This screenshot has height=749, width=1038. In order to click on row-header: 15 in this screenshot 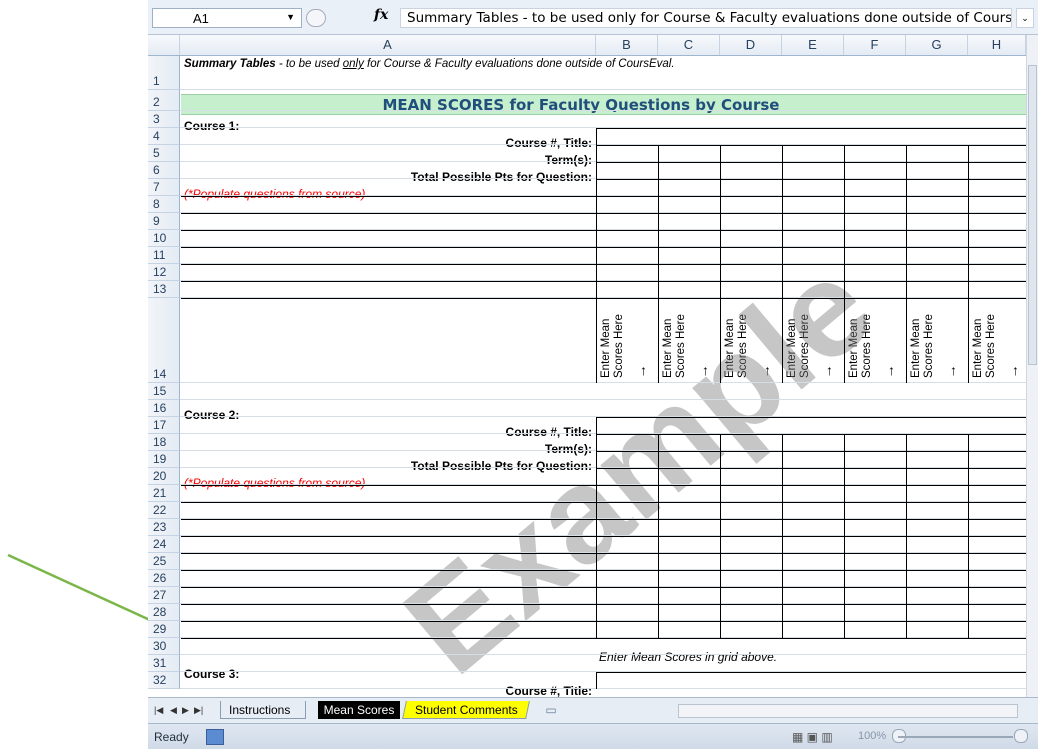, I will do `click(164, 391)`.